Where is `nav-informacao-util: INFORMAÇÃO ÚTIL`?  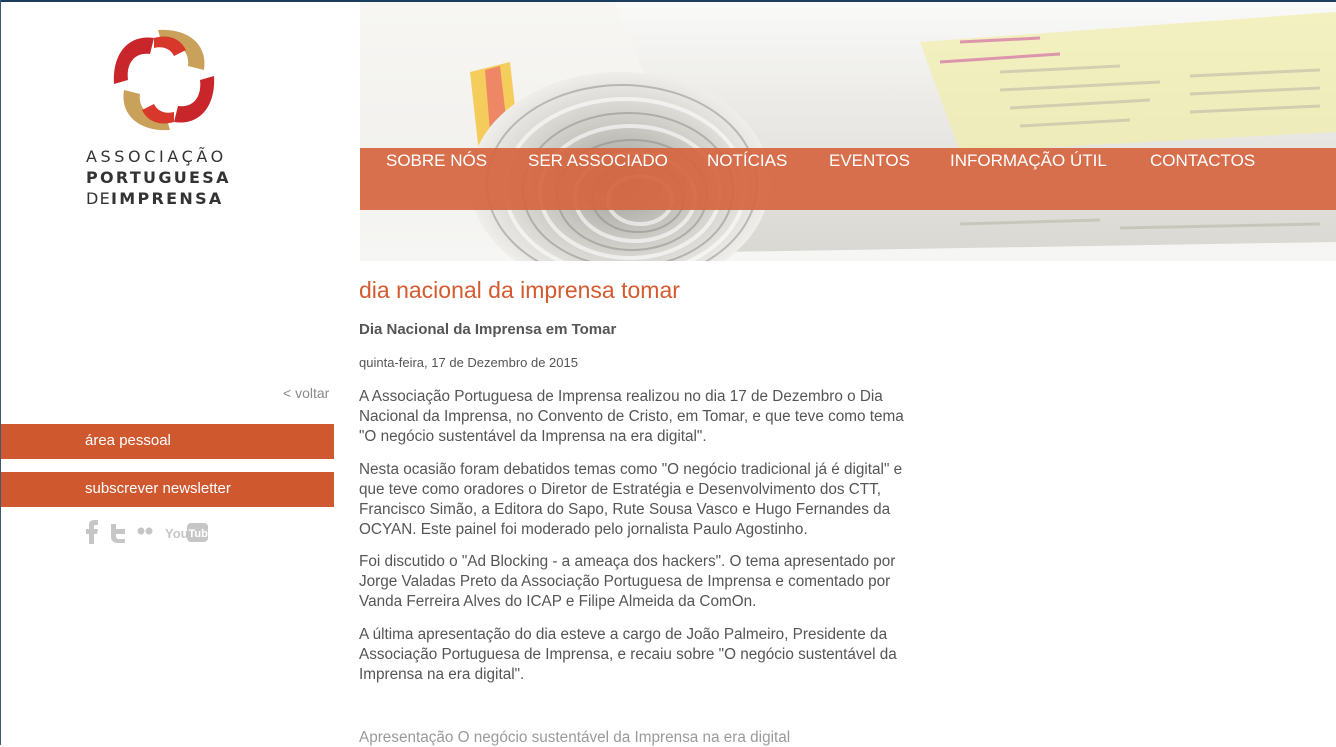
nav-informacao-util: INFORMAÇÃO ÚTIL is located at coordinates (1028, 161).